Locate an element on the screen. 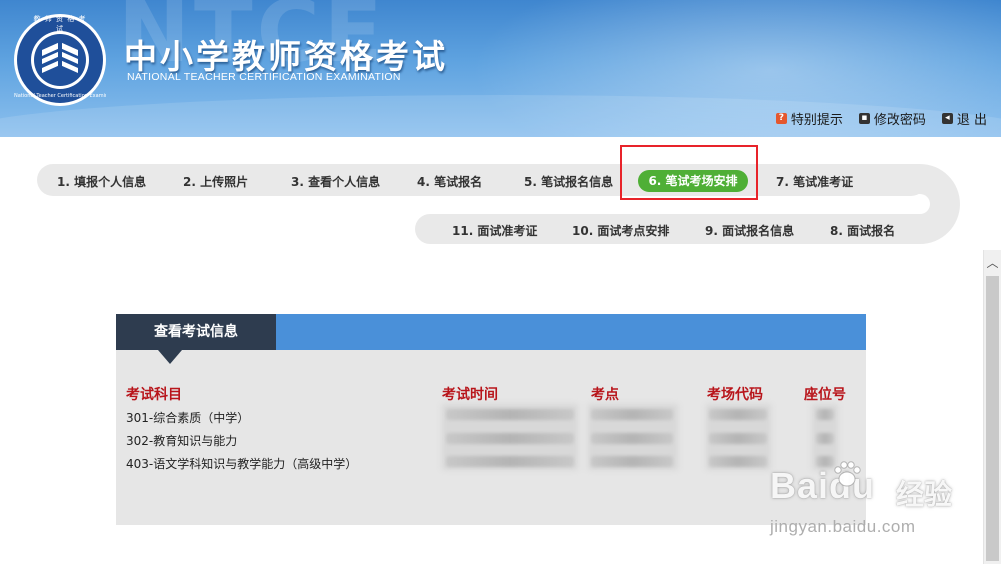 Image resolution: width=1001 pixels, height=564 pixels. key-icon: ▪ is located at coordinates (864, 118).